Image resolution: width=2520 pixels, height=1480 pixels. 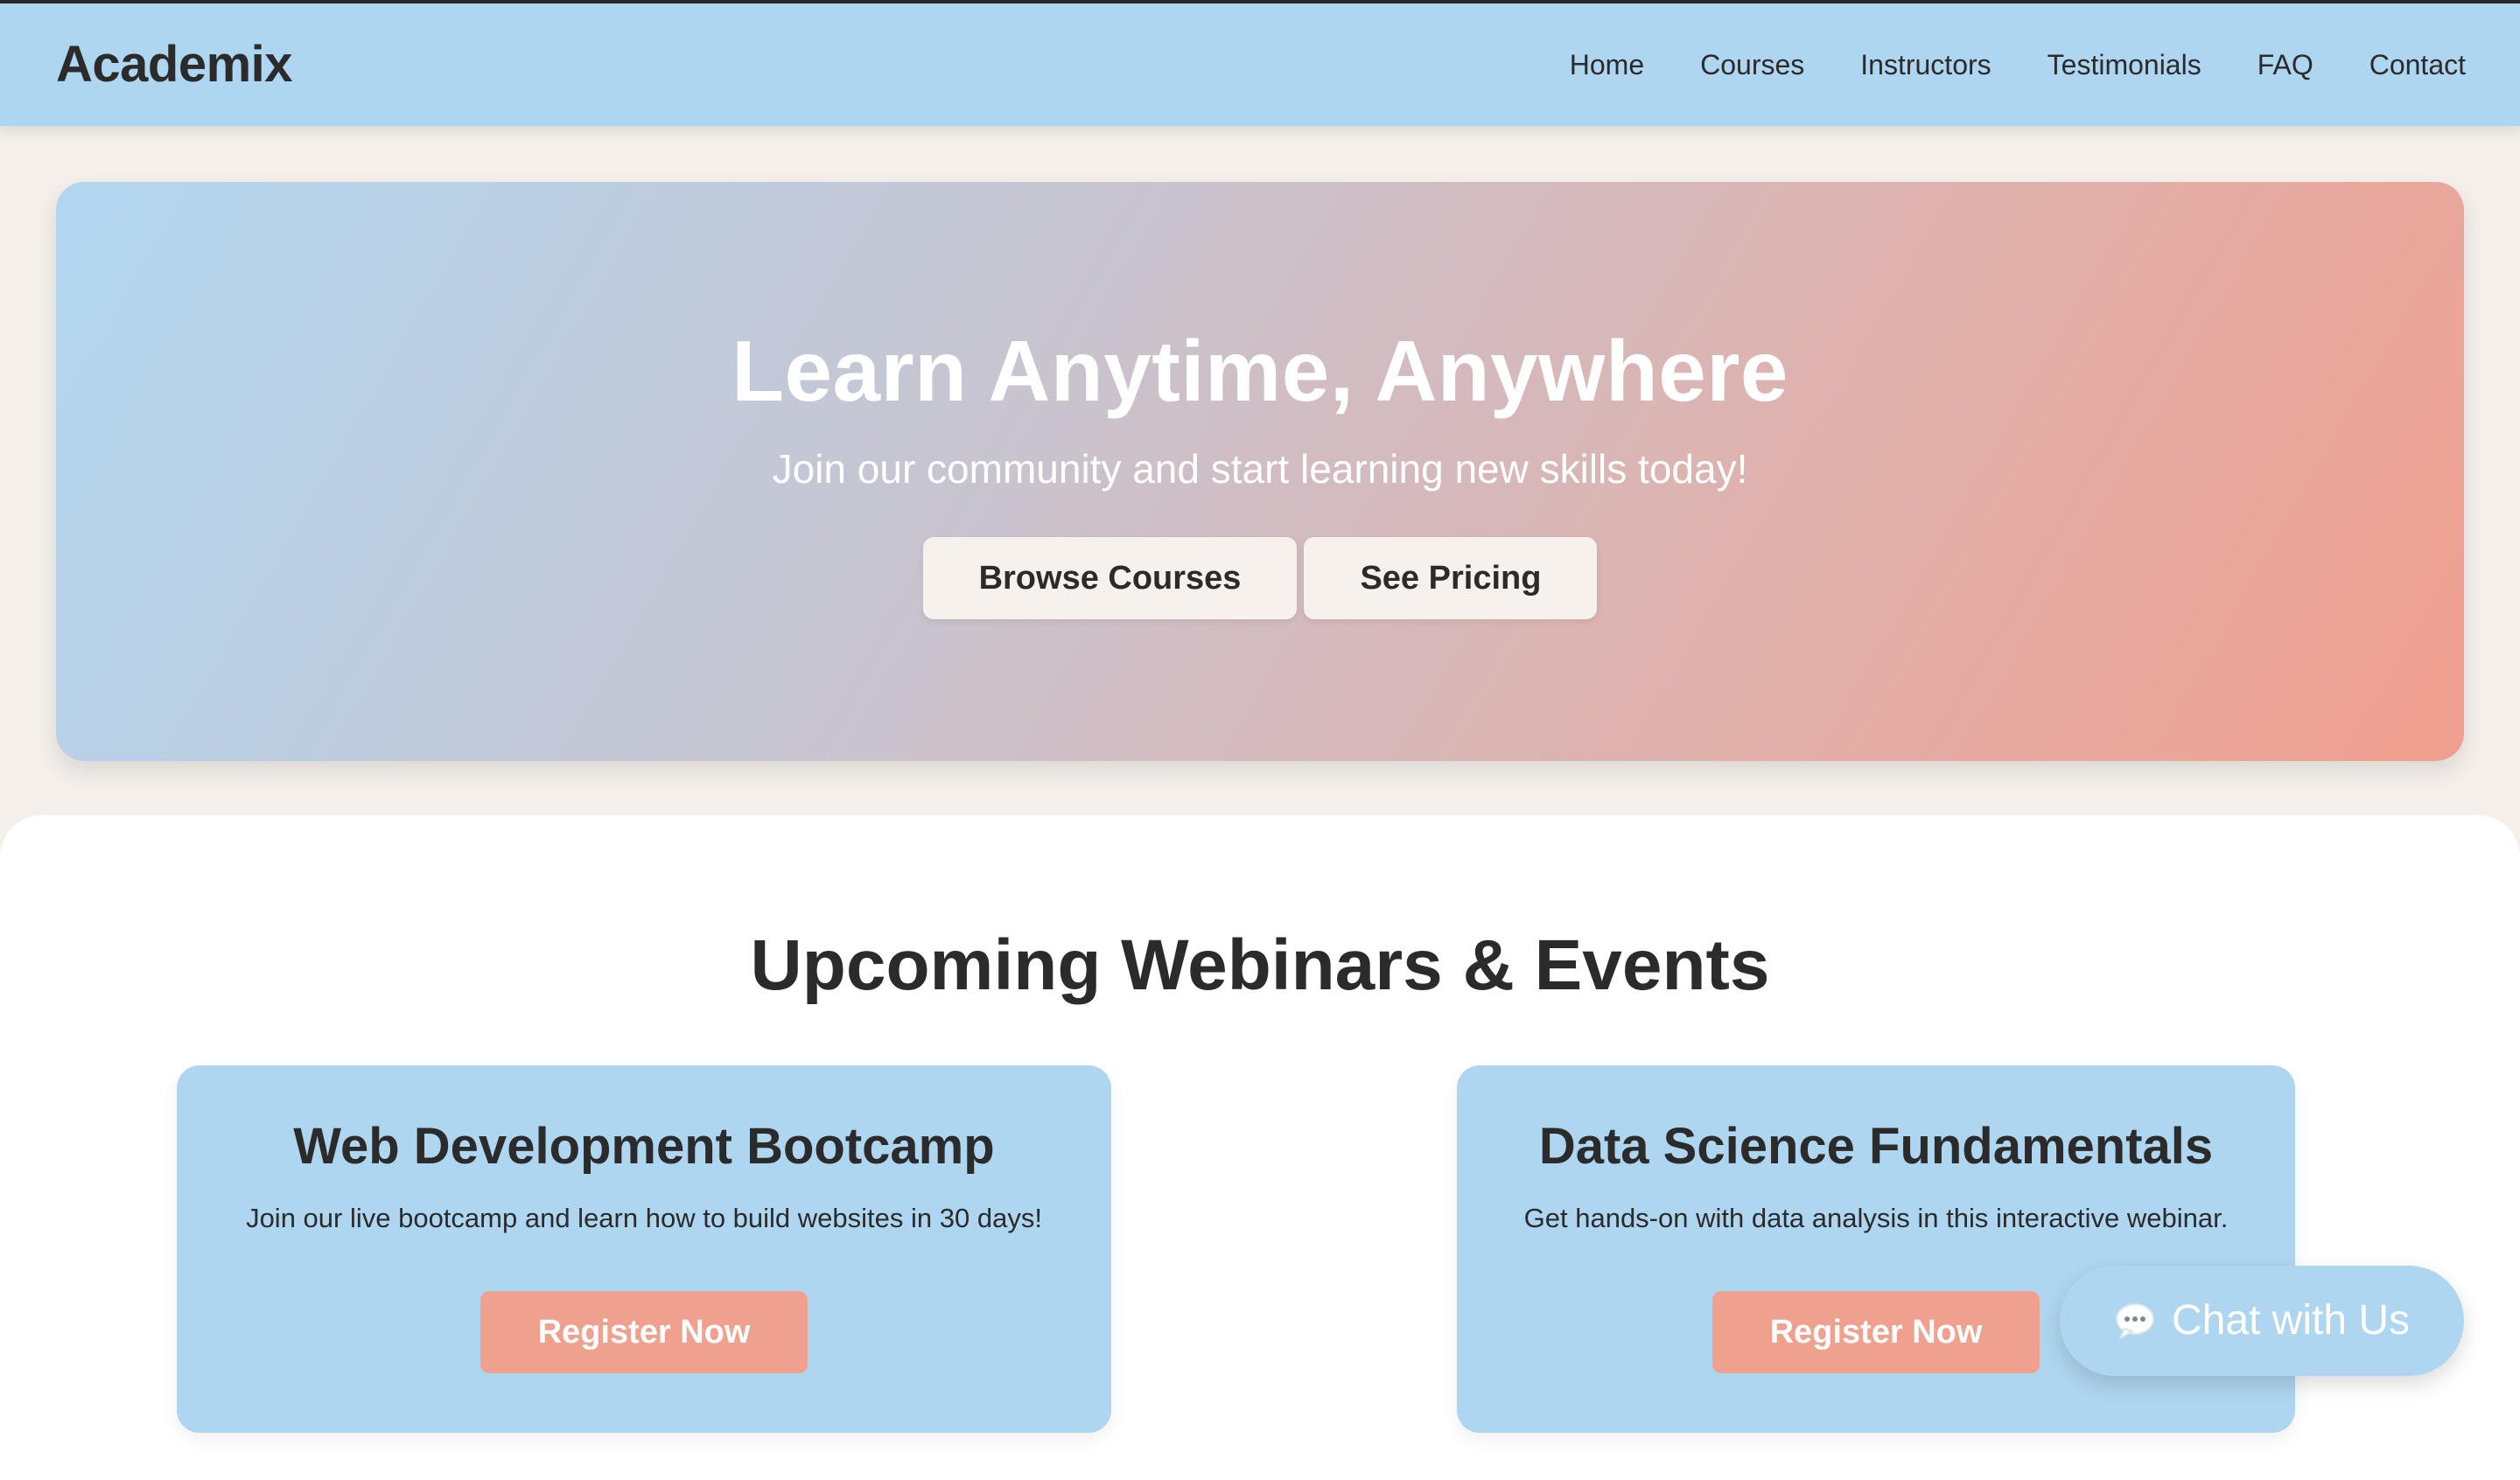 What do you see at coordinates (2135, 1321) in the screenshot?
I see `chat-bubble-icon` at bounding box center [2135, 1321].